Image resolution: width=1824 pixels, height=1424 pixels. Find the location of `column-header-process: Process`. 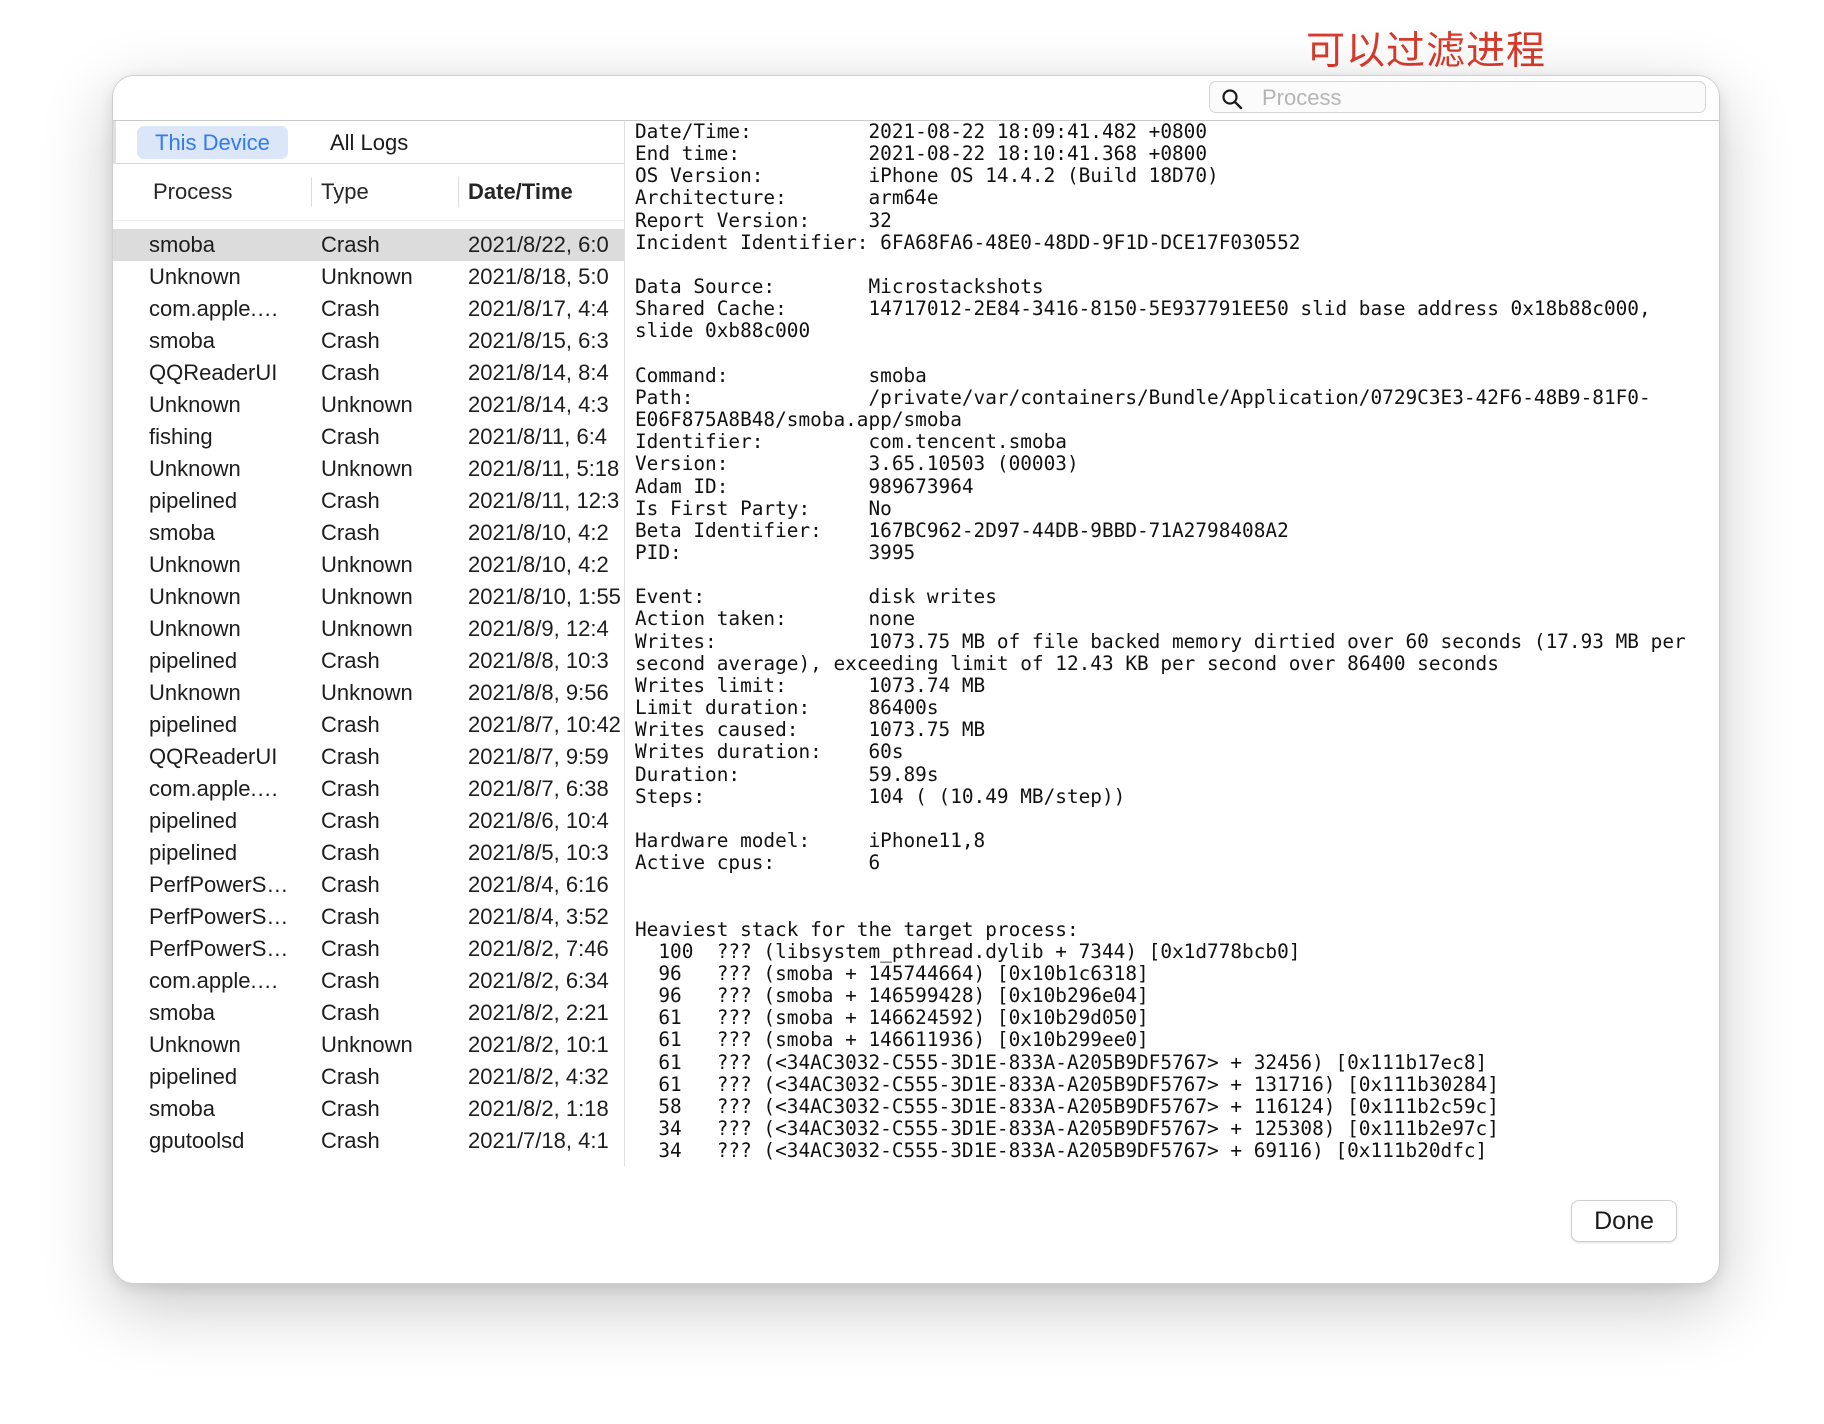

column-header-process: Process is located at coordinates (192, 192).